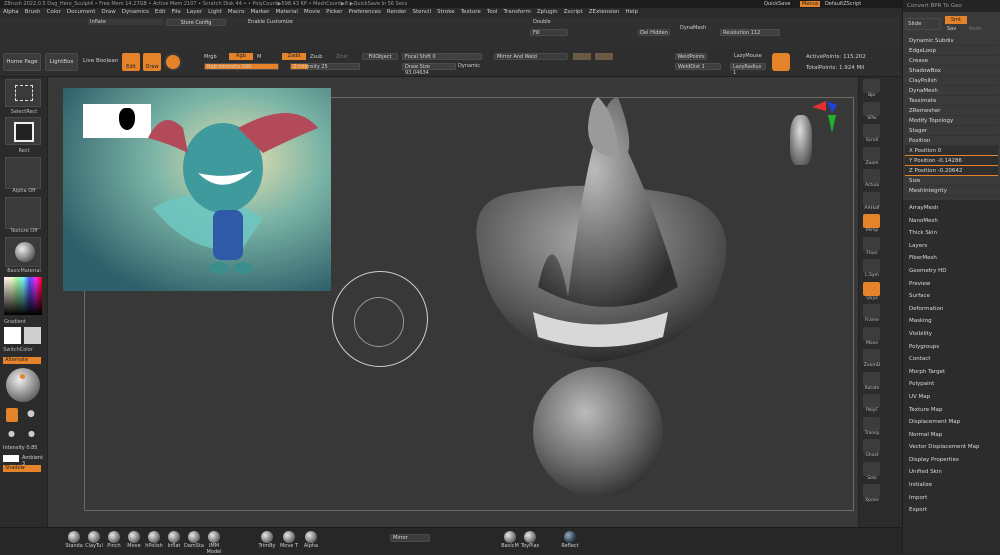  What do you see at coordinates (951, 435) in the screenshot?
I see `subpalette-normal-map: Normal Map` at bounding box center [951, 435].